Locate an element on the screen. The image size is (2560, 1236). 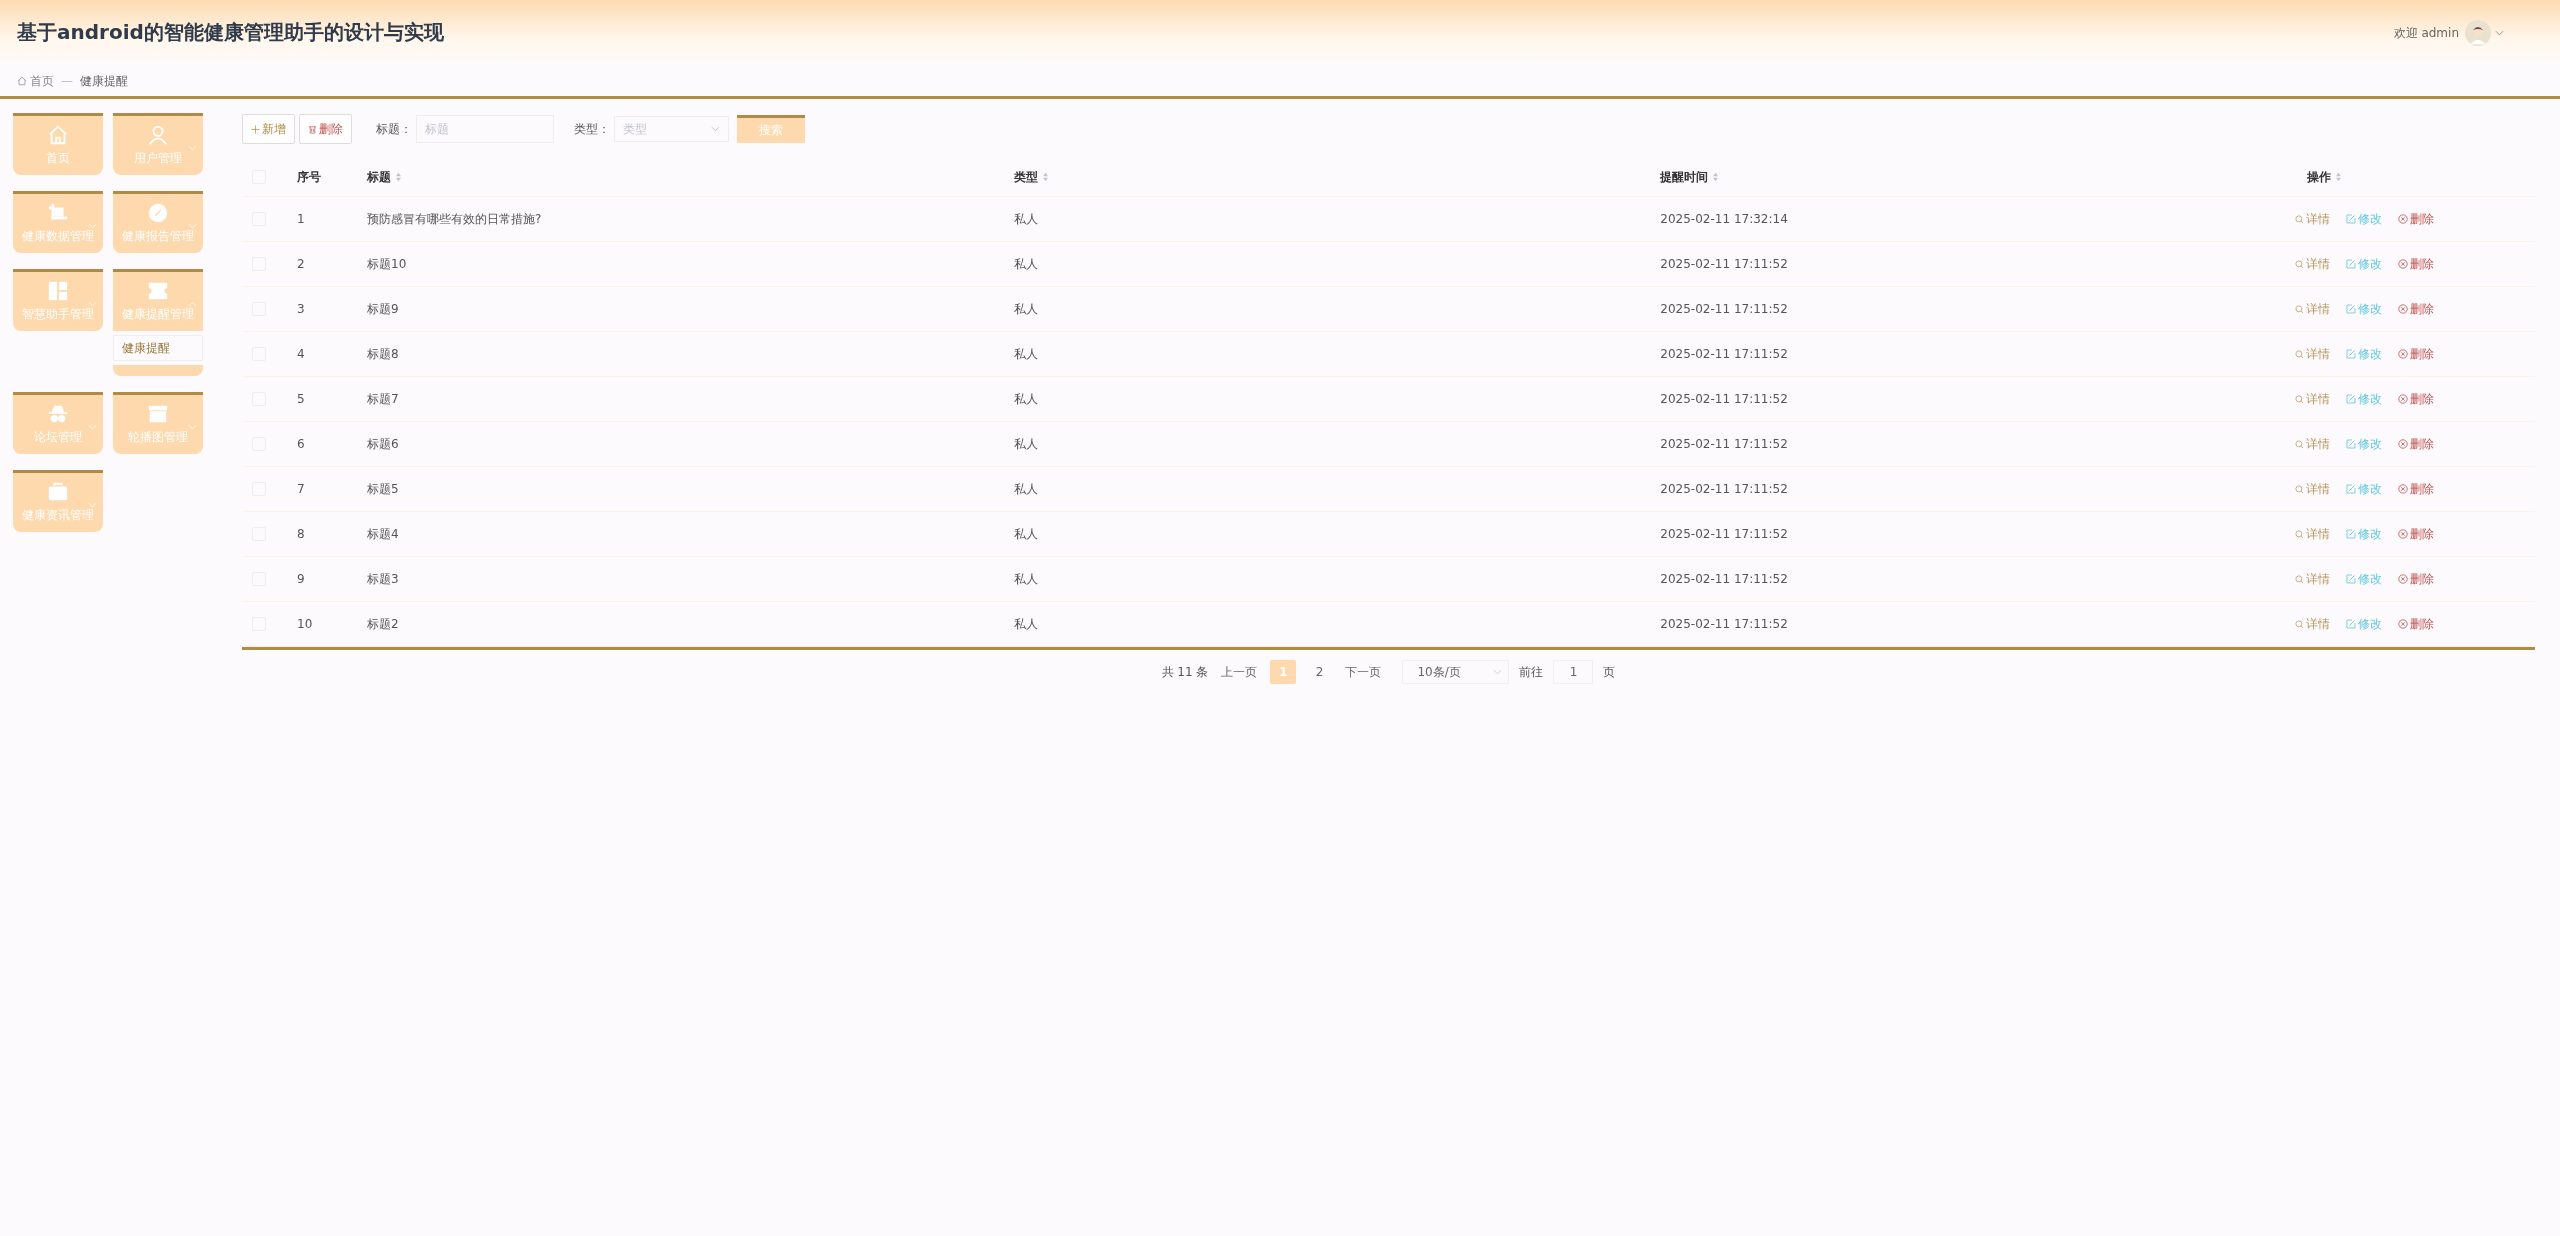
menu-label: 健康提醒管理 is located at coordinates (158, 314).